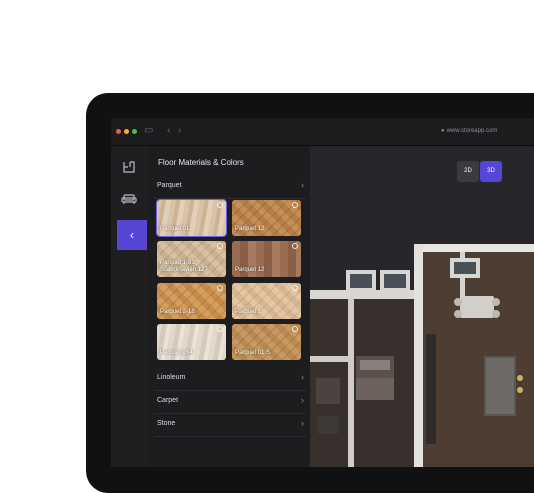 The image size is (534, 493). Describe the element at coordinates (443, 131) in the screenshot. I see `lock-icon: ●` at that location.